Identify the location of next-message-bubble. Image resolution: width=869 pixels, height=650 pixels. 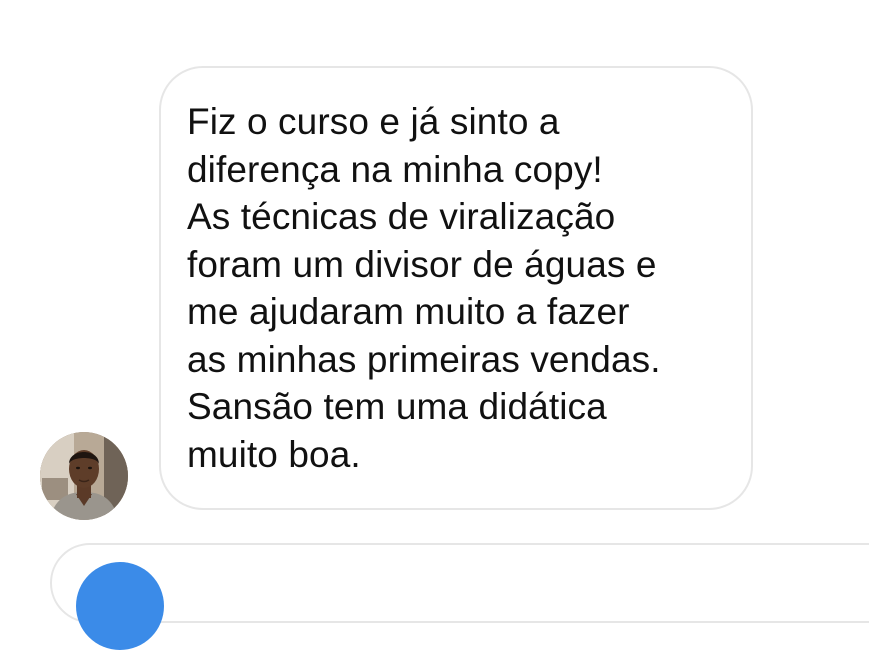
(459, 583).